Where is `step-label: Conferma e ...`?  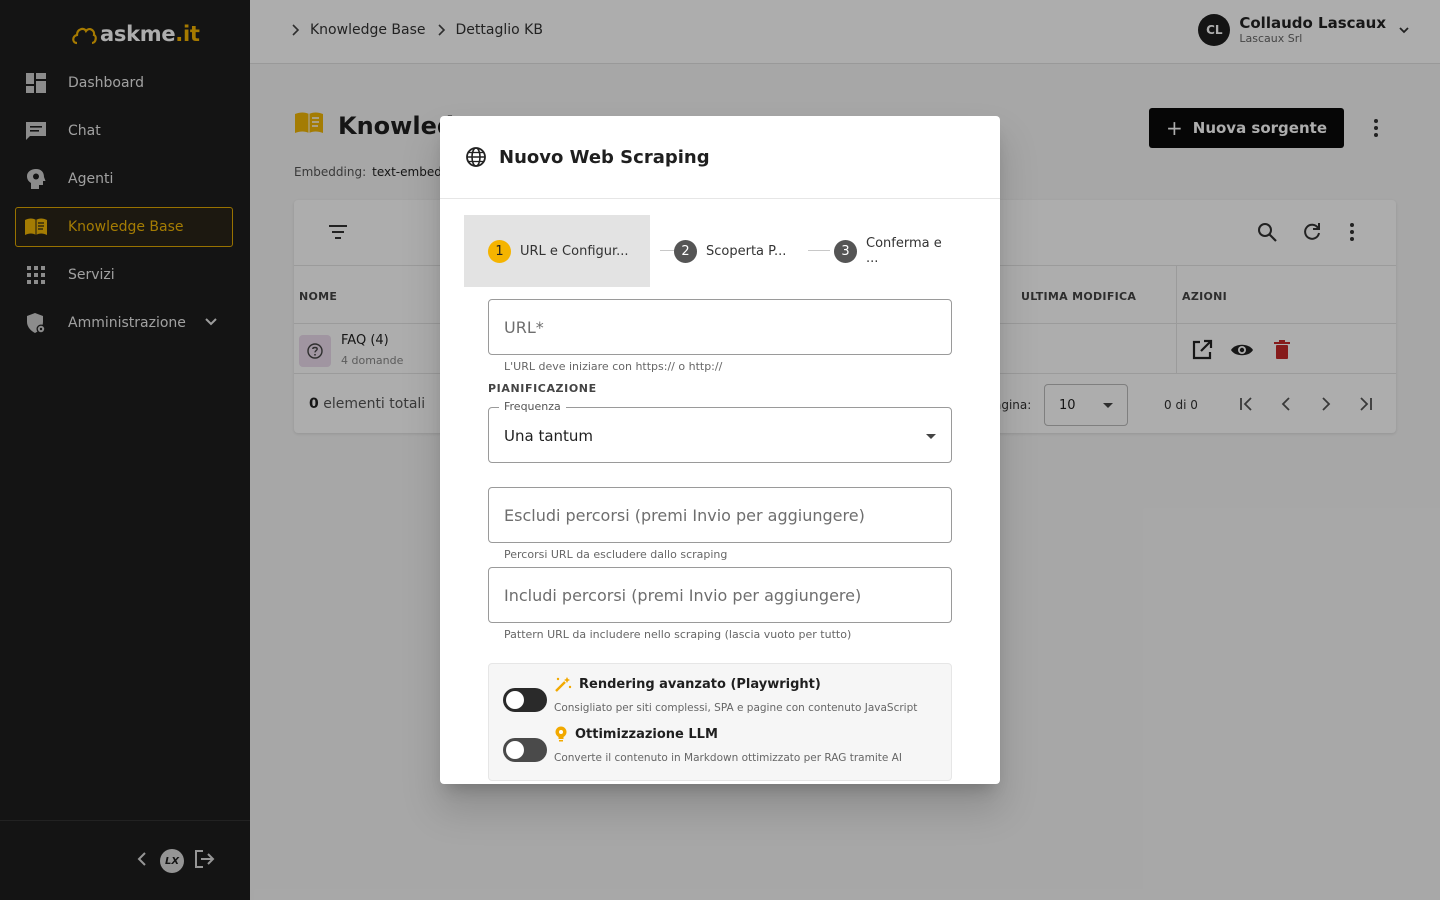
step-label: Conferma e ... is located at coordinates (904, 251).